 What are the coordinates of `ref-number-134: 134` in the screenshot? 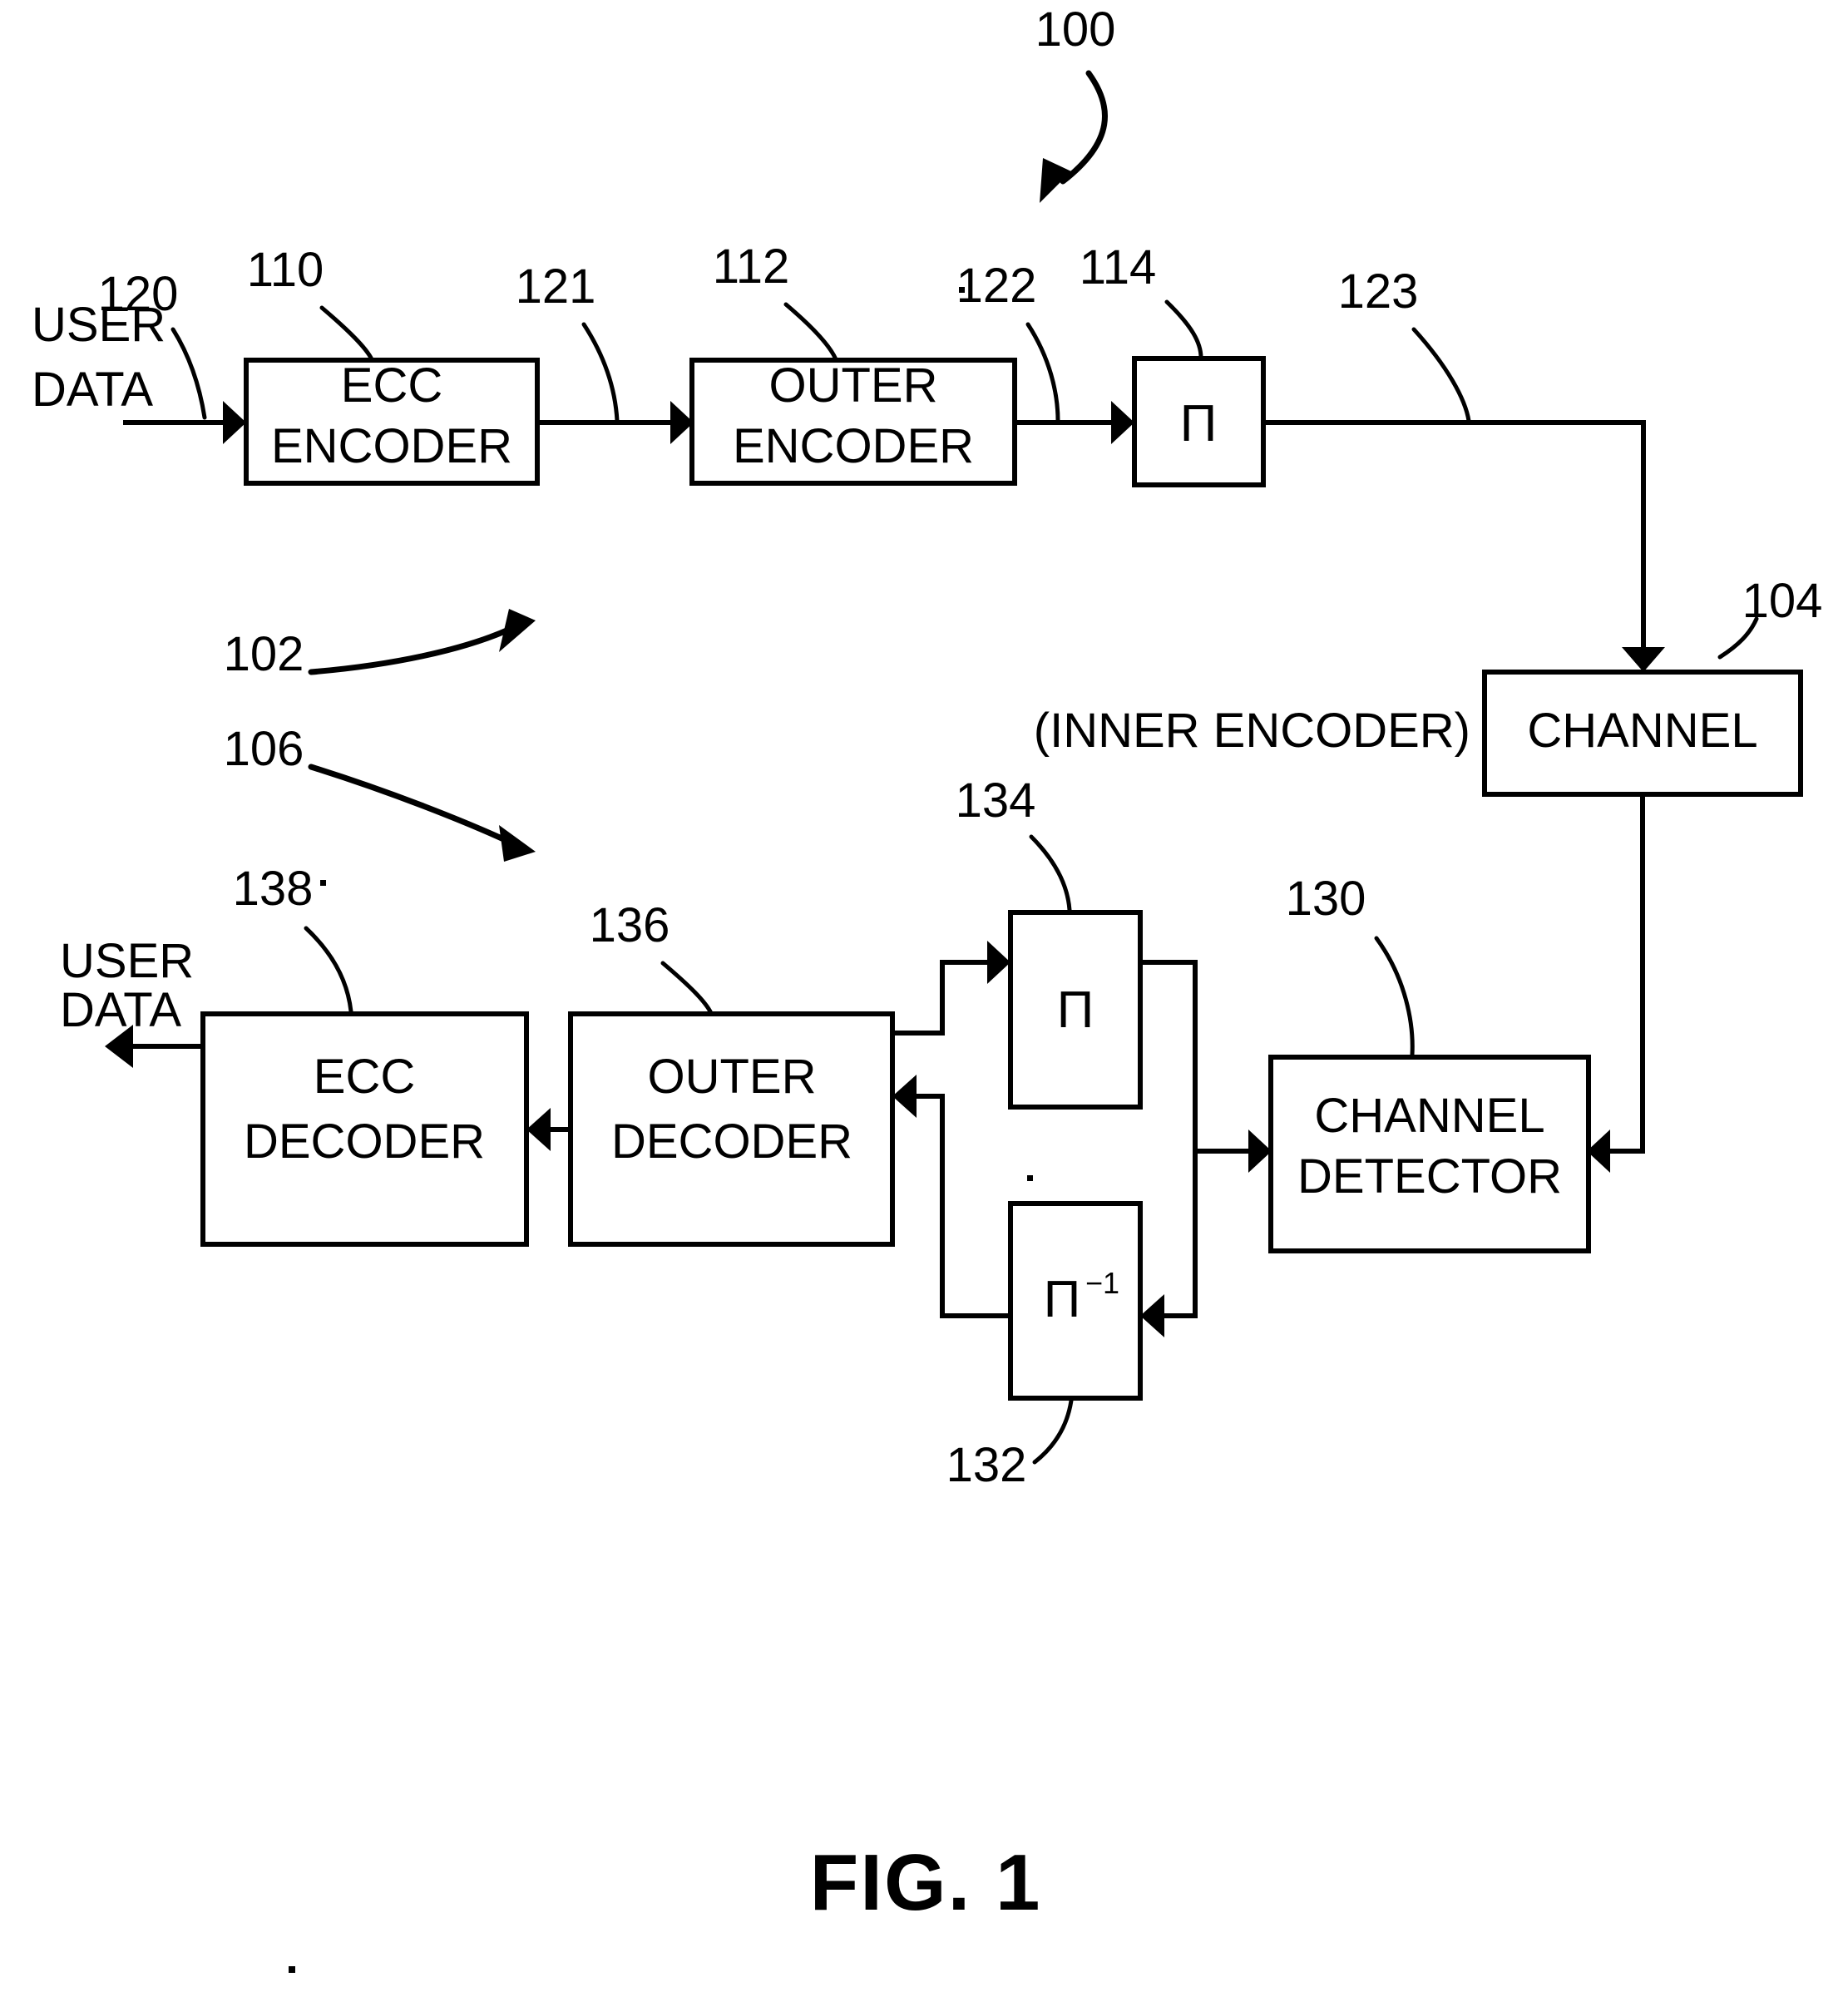 It's located at (996, 801).